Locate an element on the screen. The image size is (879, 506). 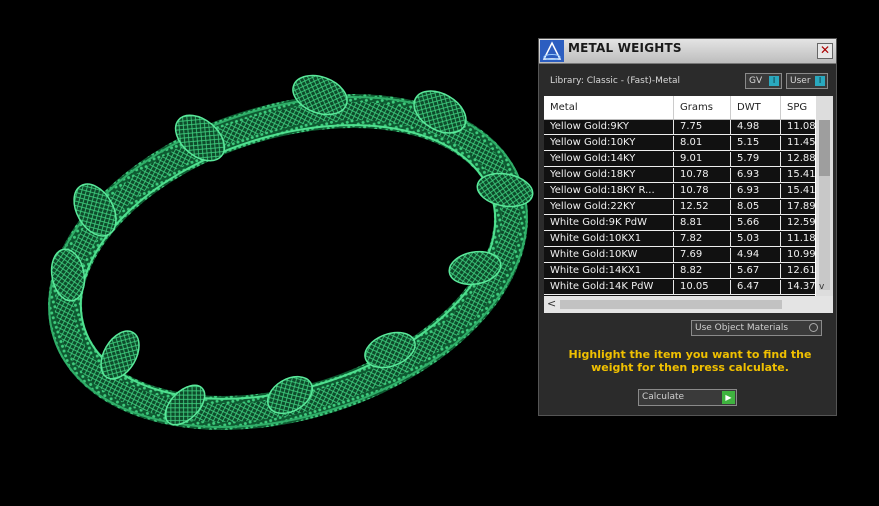
user-toggle-indicator-icon: I is located at coordinates (820, 81).